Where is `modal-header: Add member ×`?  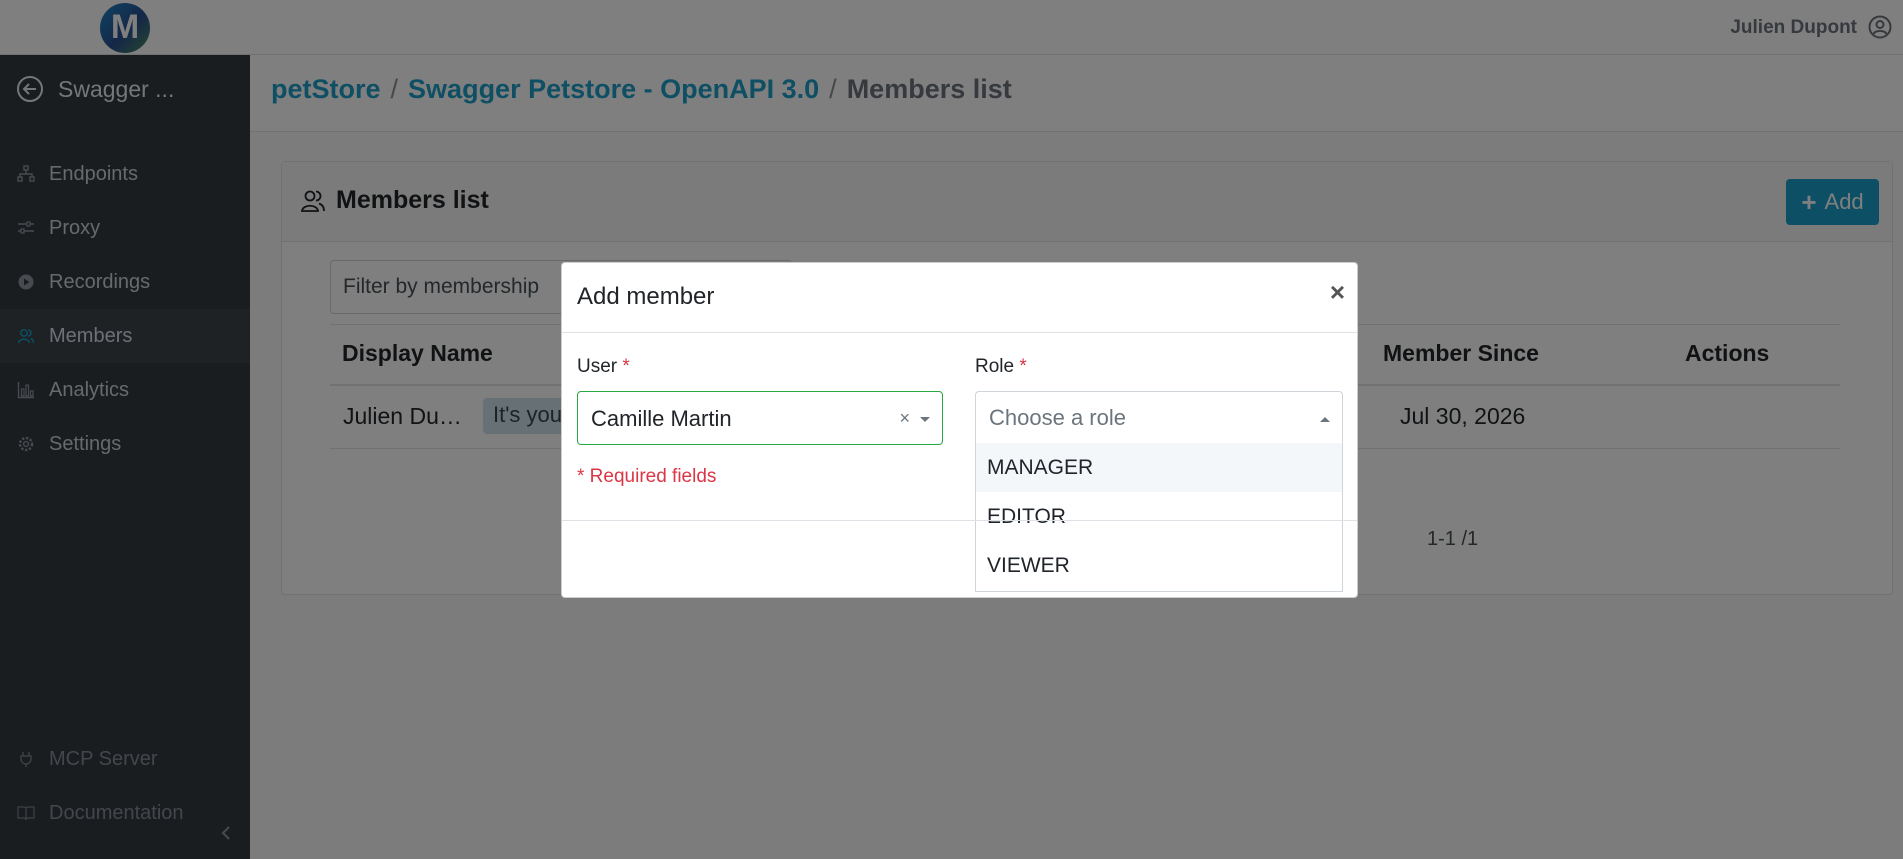
modal-header: Add member × is located at coordinates (959, 298).